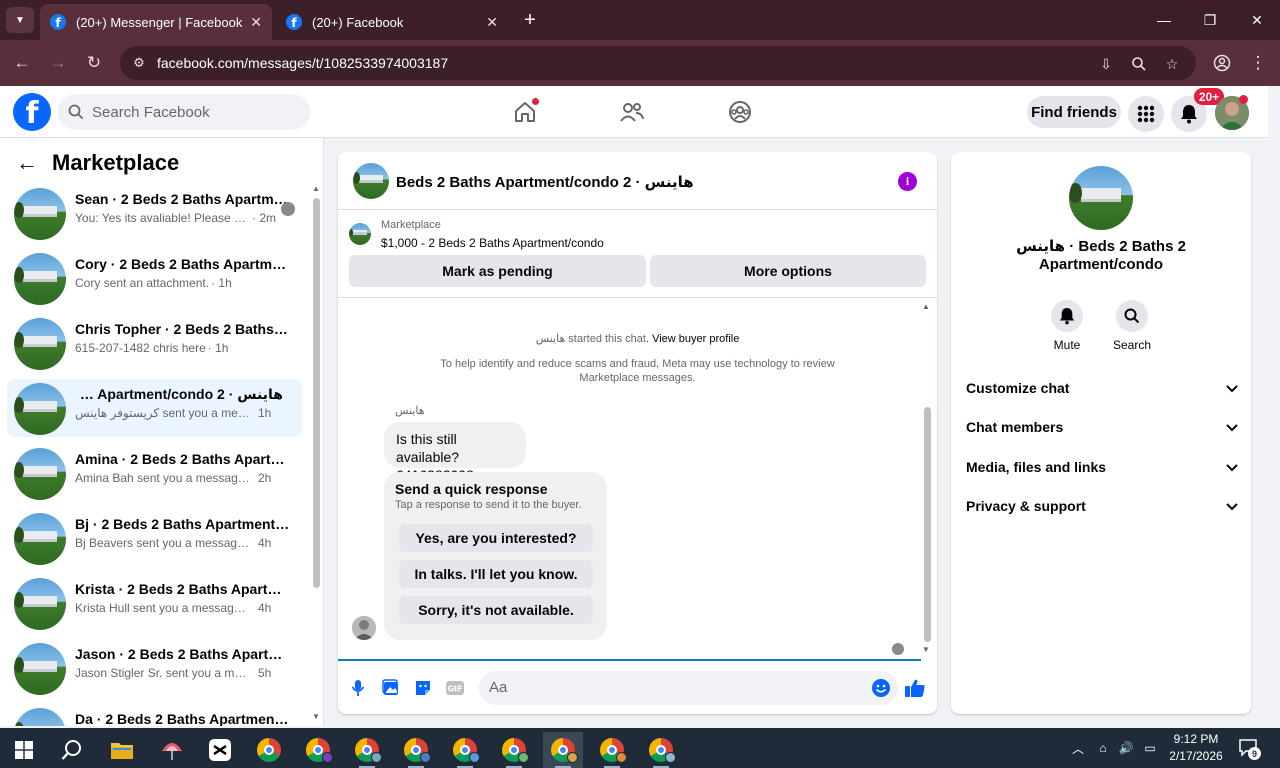 The image size is (1280, 768). What do you see at coordinates (1139, 64) in the screenshot?
I see `zoom-icon` at bounding box center [1139, 64].